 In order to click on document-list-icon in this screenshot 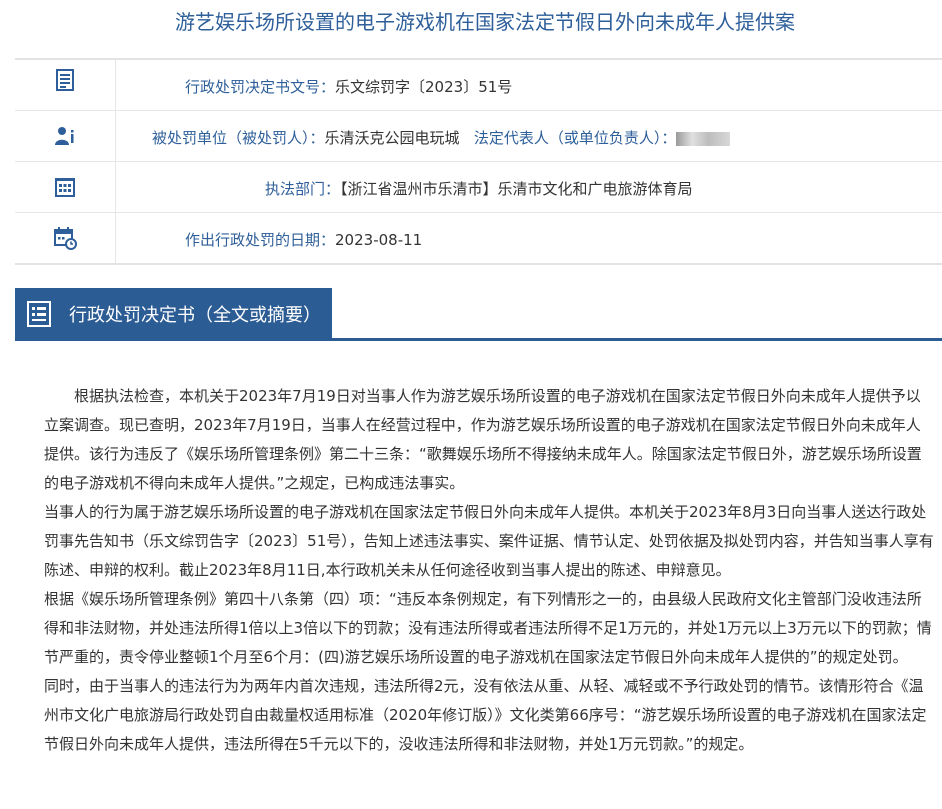, I will do `click(39, 314)`.